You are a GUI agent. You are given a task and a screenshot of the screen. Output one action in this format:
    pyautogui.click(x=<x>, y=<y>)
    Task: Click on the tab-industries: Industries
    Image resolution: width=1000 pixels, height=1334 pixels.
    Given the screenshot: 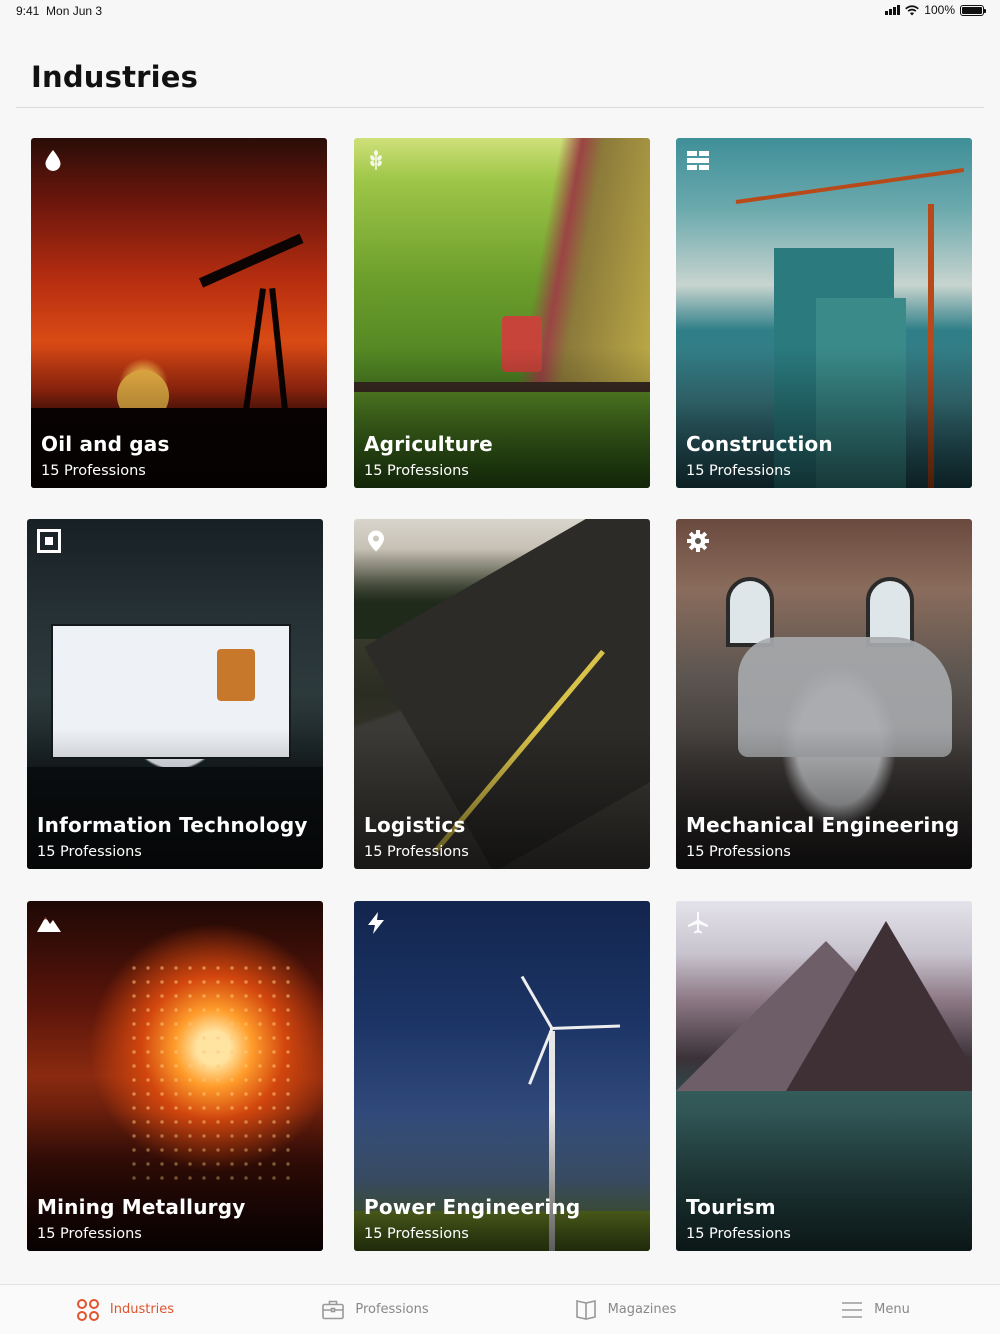 What is the action you would take?
    pyautogui.click(x=125, y=1309)
    